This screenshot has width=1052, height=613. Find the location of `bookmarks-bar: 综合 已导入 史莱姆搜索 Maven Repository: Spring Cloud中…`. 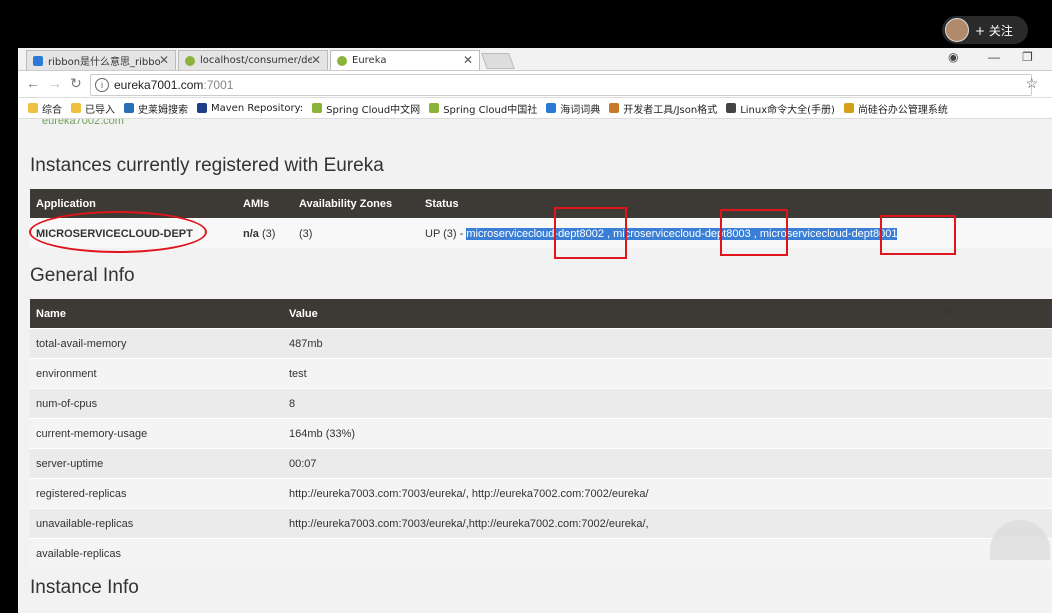

bookmarks-bar: 综合 已导入 史莱姆搜索 Maven Repository: Spring Cloud中… is located at coordinates (535, 108).